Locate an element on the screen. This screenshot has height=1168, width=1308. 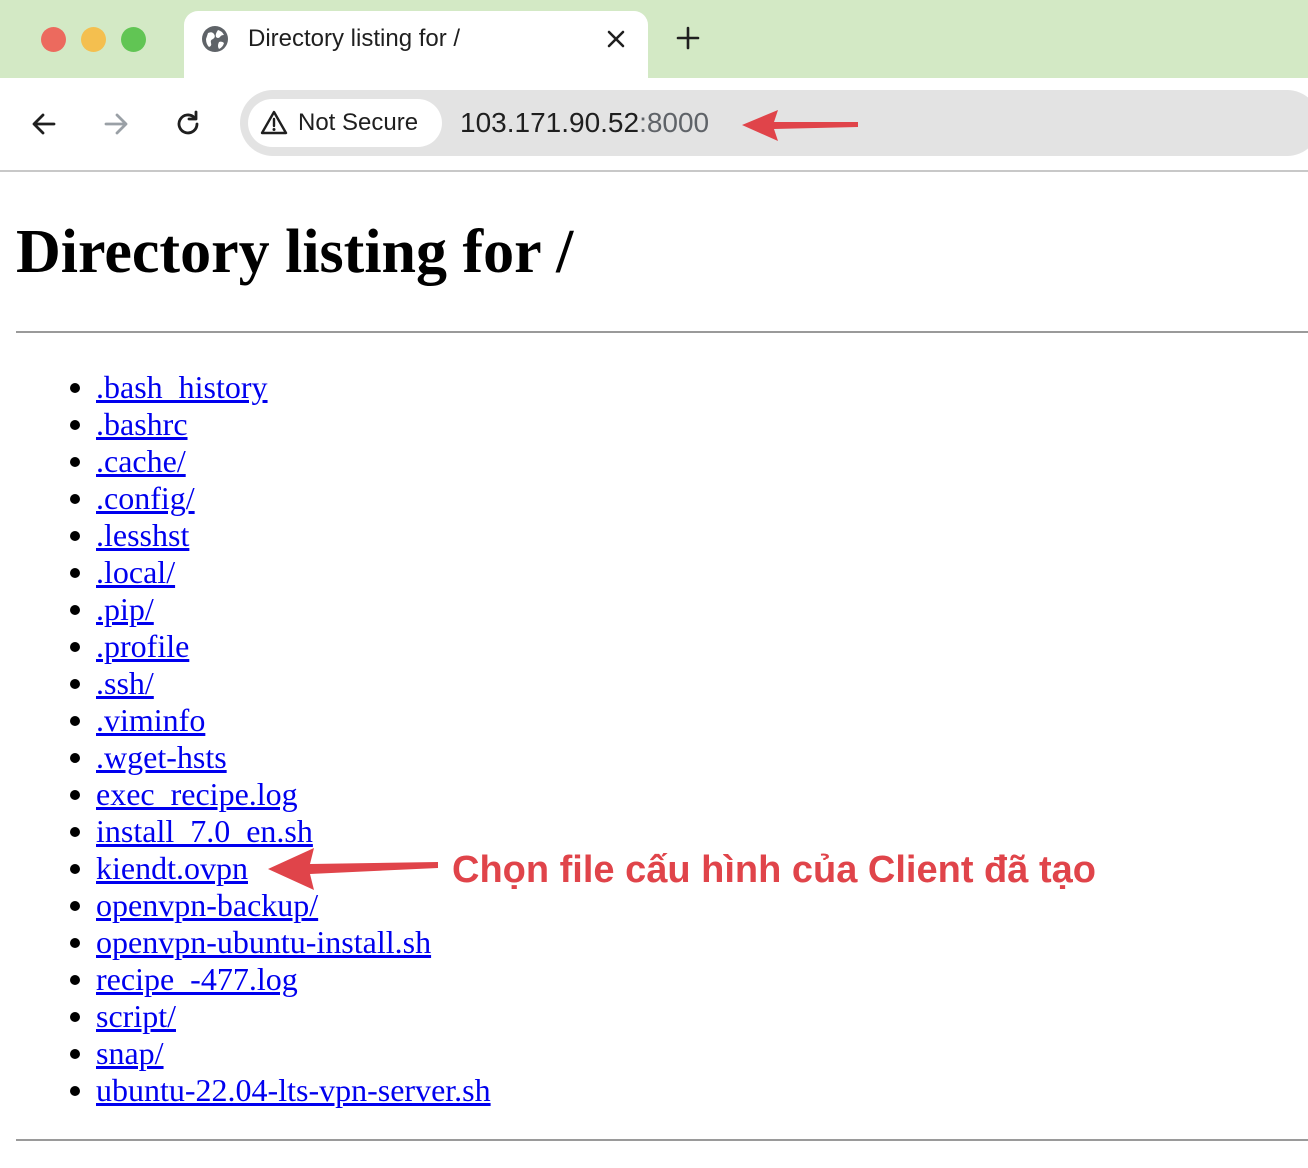
url-port: :8000 is located at coordinates (674, 122).